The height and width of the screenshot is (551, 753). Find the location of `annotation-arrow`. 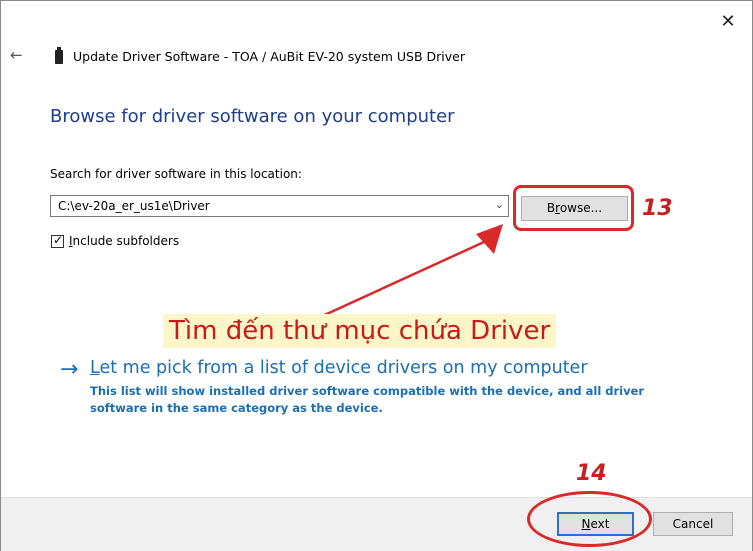

annotation-arrow is located at coordinates (410, 272).